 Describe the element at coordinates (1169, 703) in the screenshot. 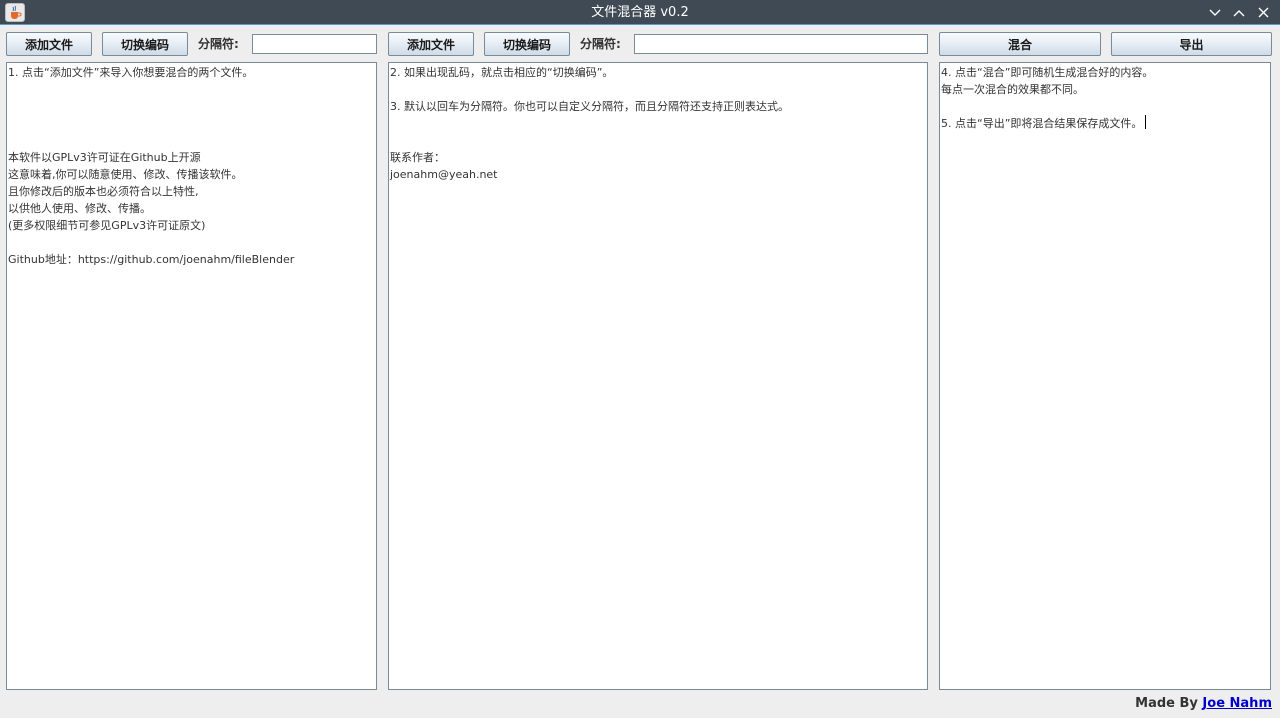

I see `footer-prefix: Made By` at that location.